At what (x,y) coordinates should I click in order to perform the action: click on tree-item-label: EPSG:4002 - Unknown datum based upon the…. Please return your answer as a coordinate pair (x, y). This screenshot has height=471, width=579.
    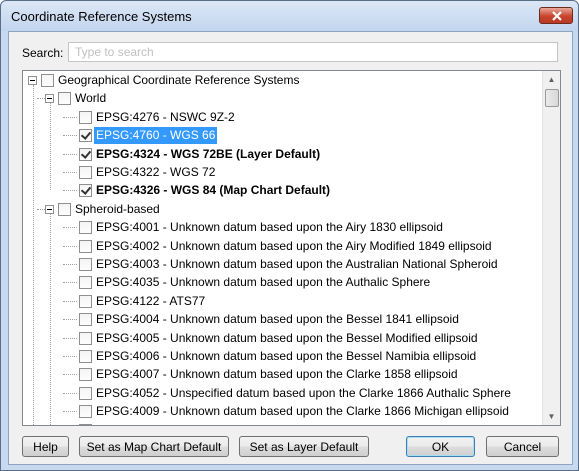
    Looking at the image, I should click on (294, 245).